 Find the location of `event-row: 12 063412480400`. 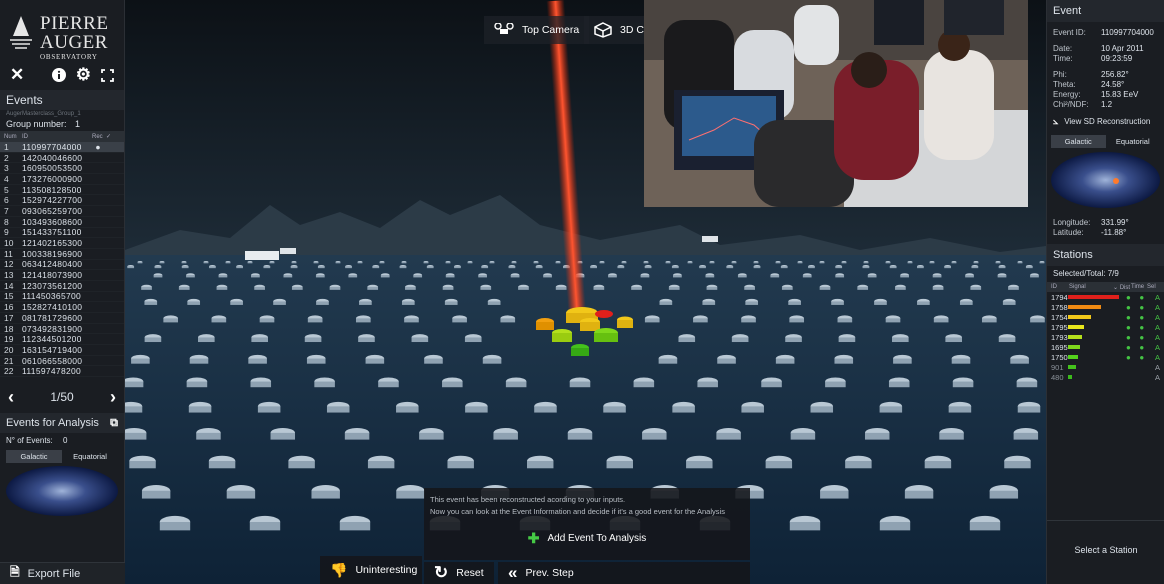

event-row: 12 063412480400 is located at coordinates (62, 265).